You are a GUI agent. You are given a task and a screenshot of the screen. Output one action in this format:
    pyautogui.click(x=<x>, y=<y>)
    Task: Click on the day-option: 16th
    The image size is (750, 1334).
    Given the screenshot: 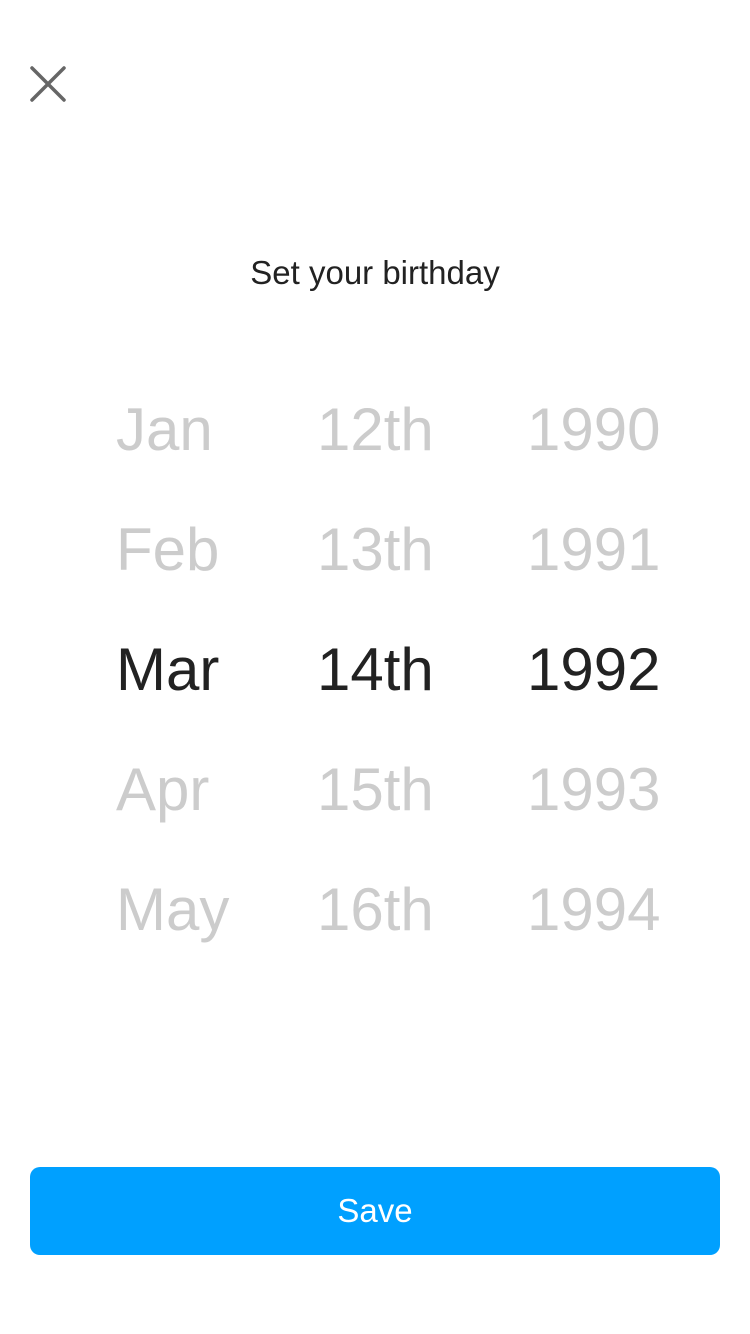 What is the action you would take?
    pyautogui.click(x=375, y=910)
    